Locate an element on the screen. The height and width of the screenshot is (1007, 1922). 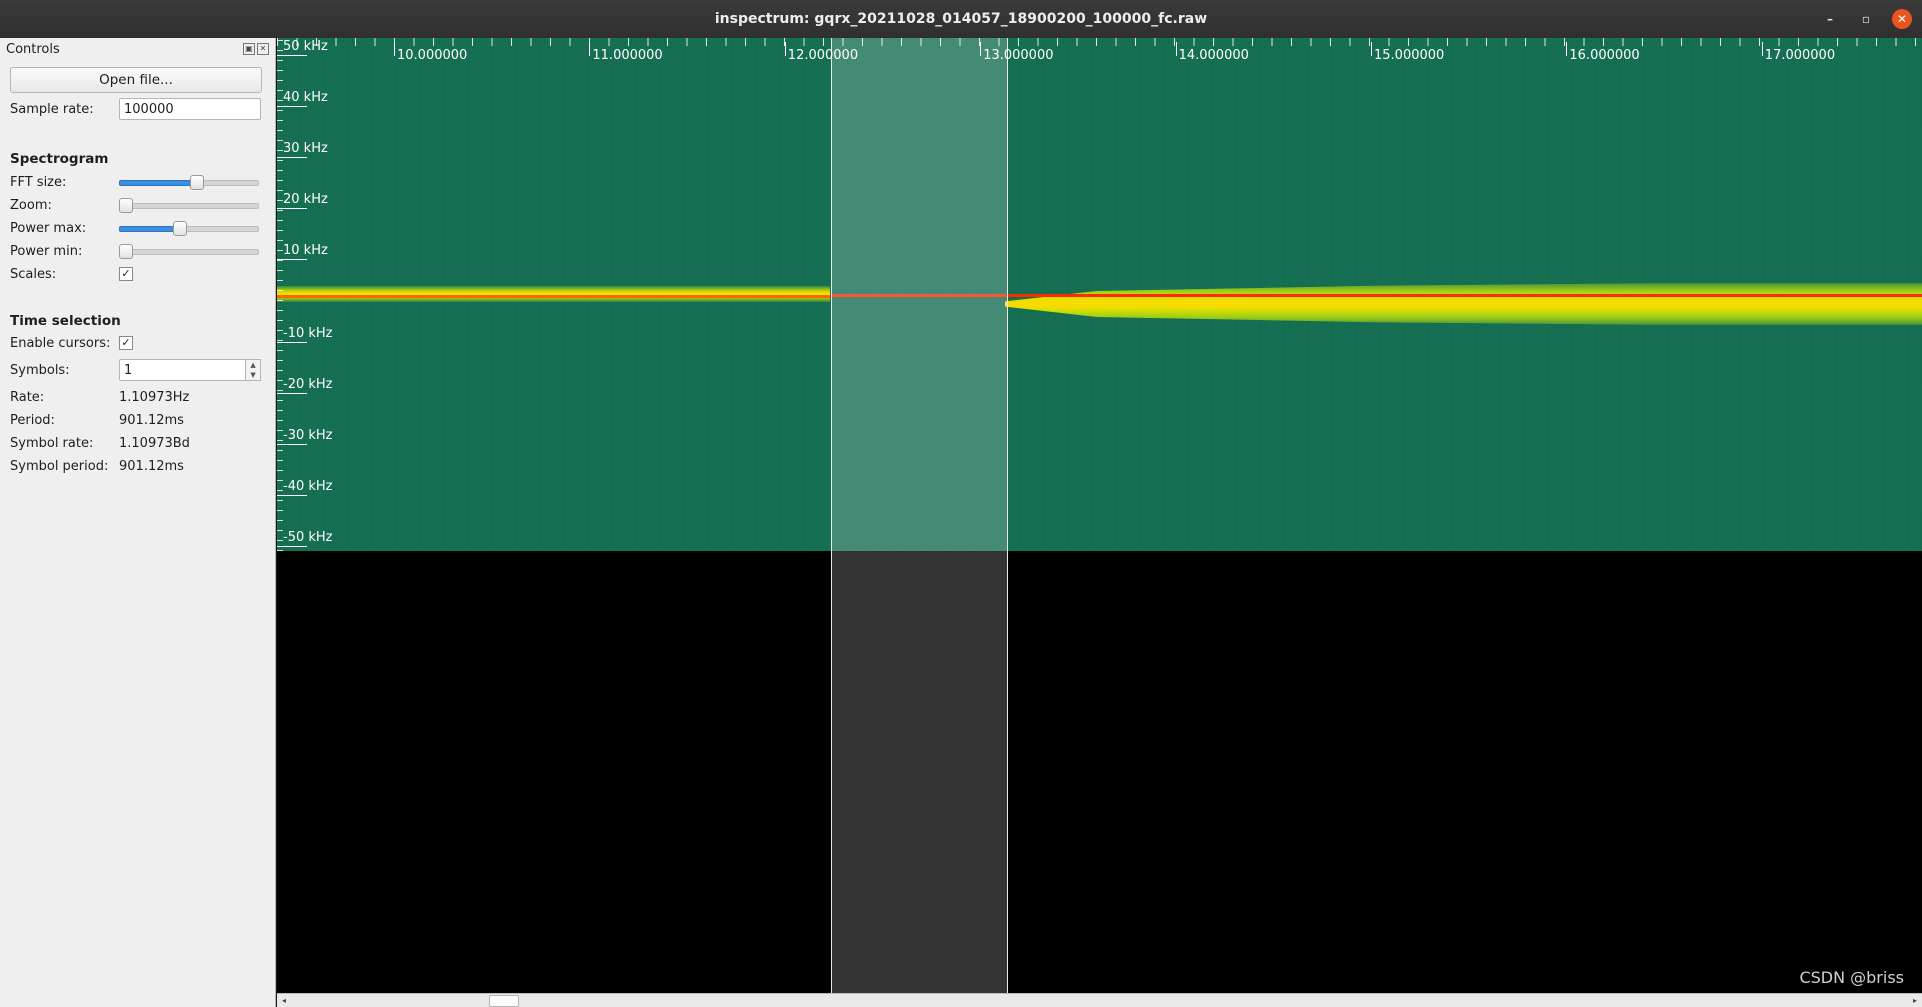
rate-label: Rate: is located at coordinates (27, 397).